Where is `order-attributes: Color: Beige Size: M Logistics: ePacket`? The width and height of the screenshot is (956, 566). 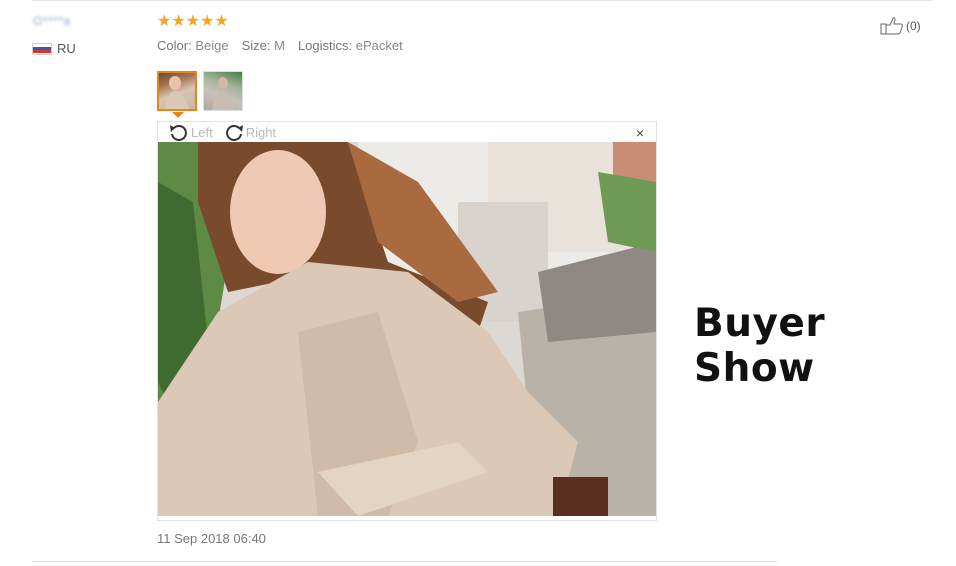
order-attributes: Color: Beige Size: M Logistics: ePacket is located at coordinates (280, 45).